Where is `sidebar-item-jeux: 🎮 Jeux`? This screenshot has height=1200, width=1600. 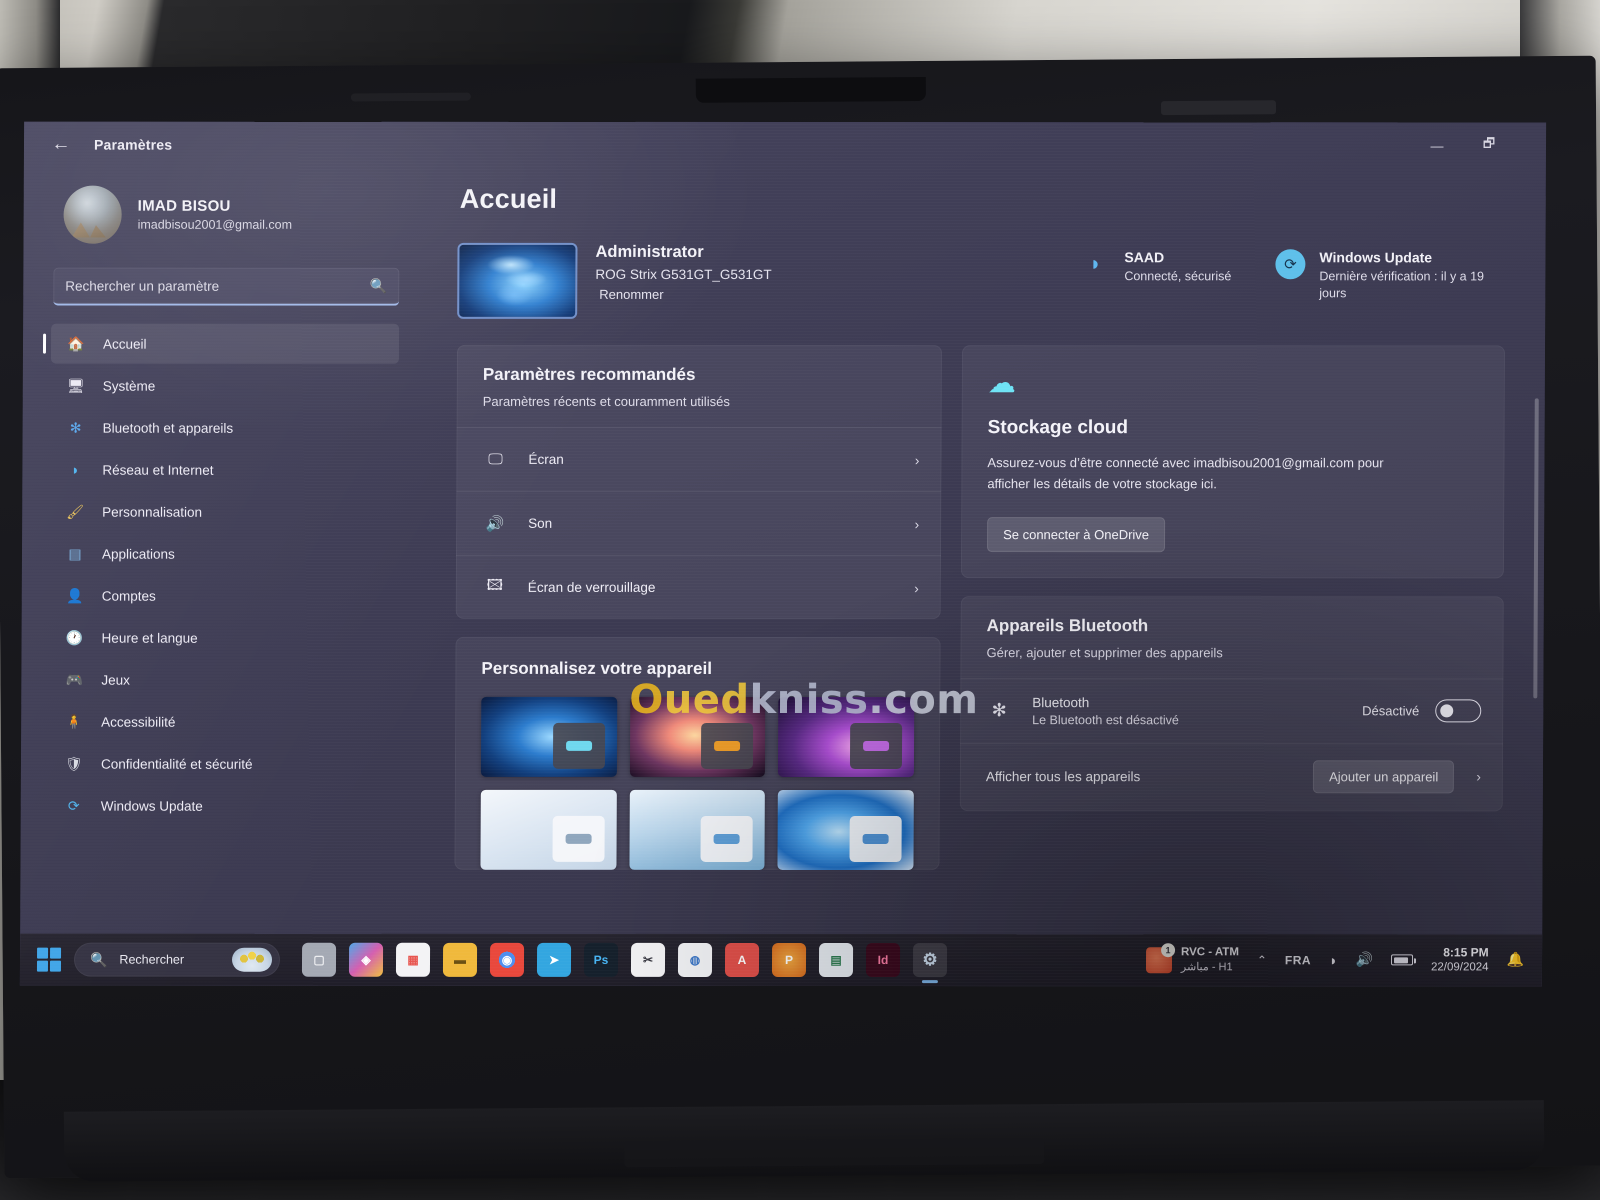 sidebar-item-jeux: 🎮 Jeux is located at coordinates (223, 680).